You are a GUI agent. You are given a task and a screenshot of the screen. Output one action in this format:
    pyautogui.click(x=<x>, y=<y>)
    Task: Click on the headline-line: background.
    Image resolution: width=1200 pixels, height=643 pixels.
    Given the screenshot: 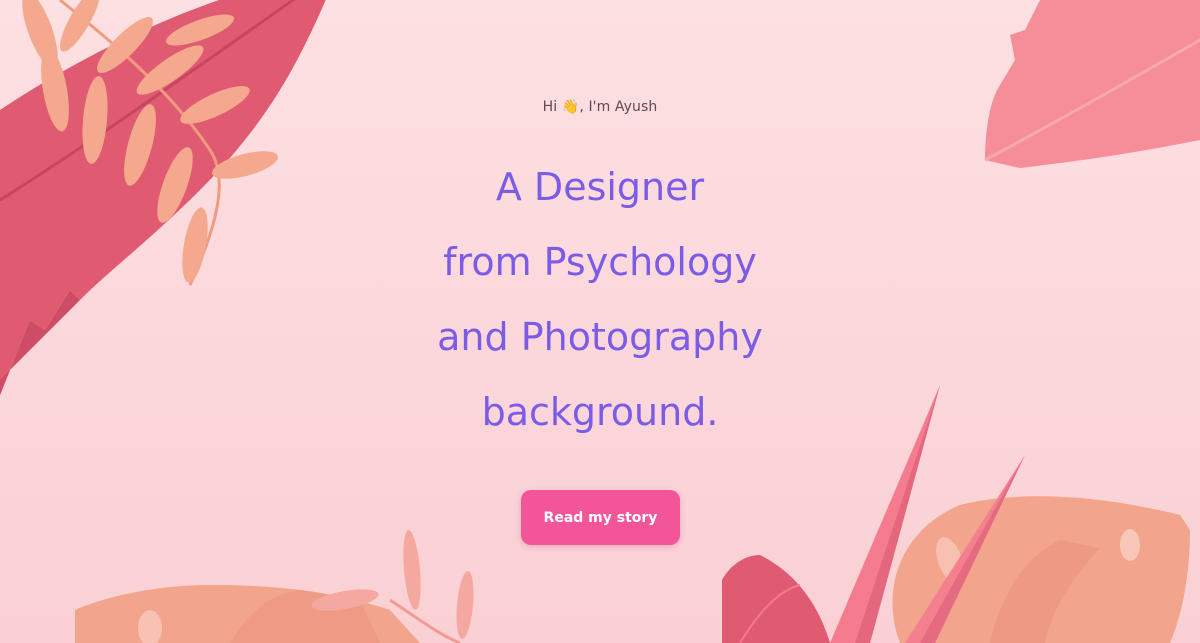 What is the action you would take?
    pyautogui.click(x=600, y=412)
    